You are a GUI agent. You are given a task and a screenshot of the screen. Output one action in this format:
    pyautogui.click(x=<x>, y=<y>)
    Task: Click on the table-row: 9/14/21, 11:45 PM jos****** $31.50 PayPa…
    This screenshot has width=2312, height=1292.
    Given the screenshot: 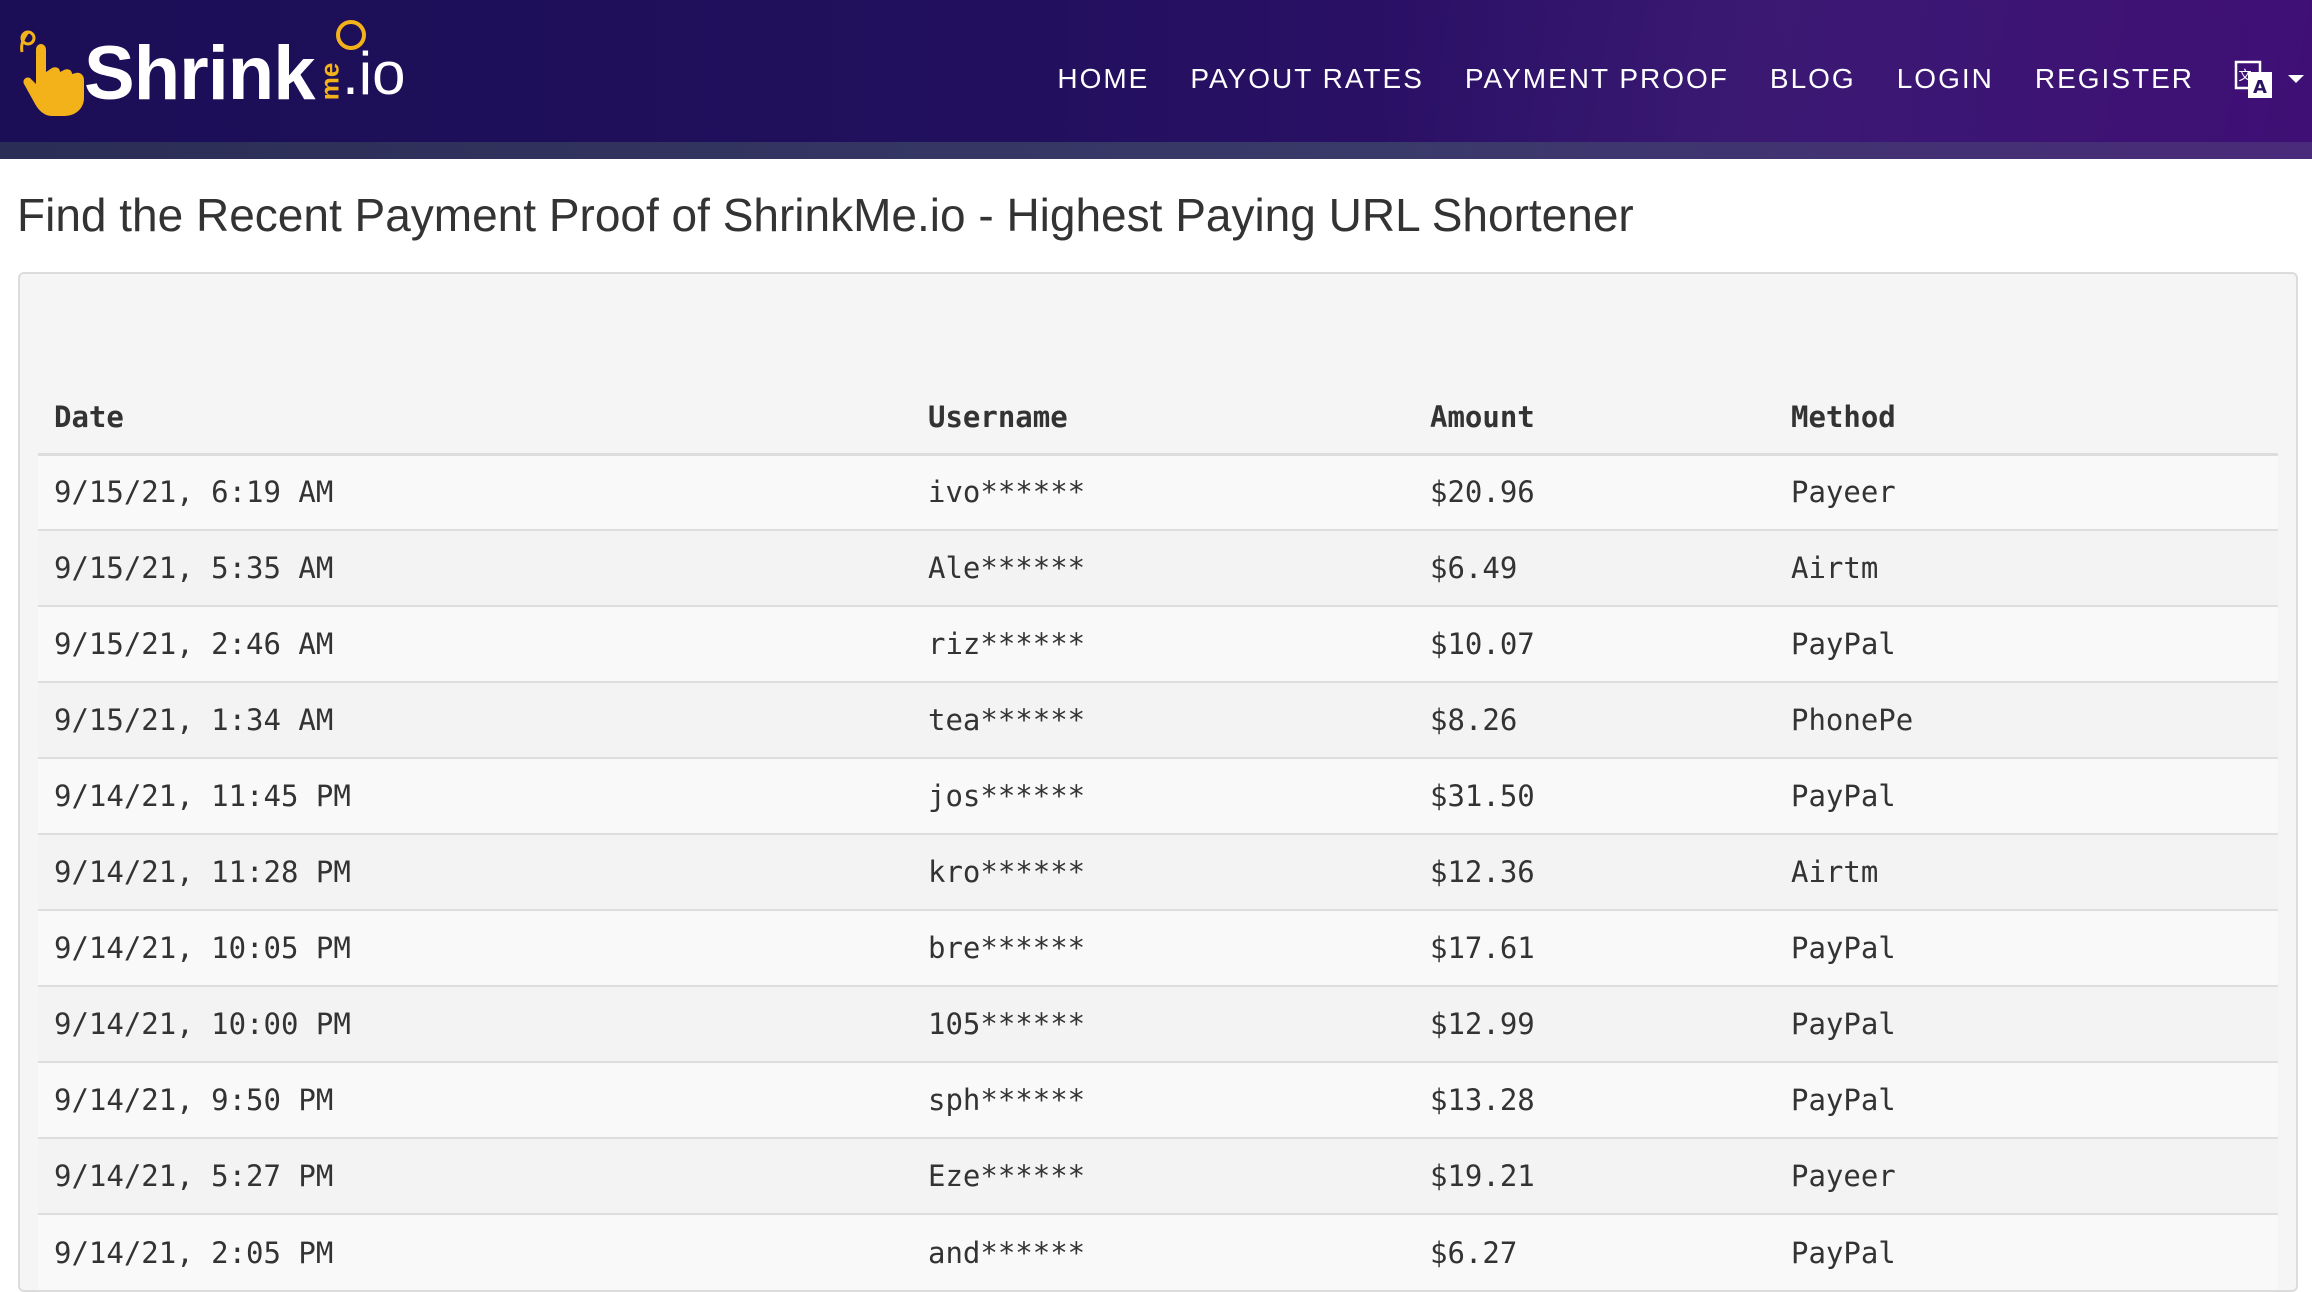 What is the action you would take?
    pyautogui.click(x=1158, y=795)
    